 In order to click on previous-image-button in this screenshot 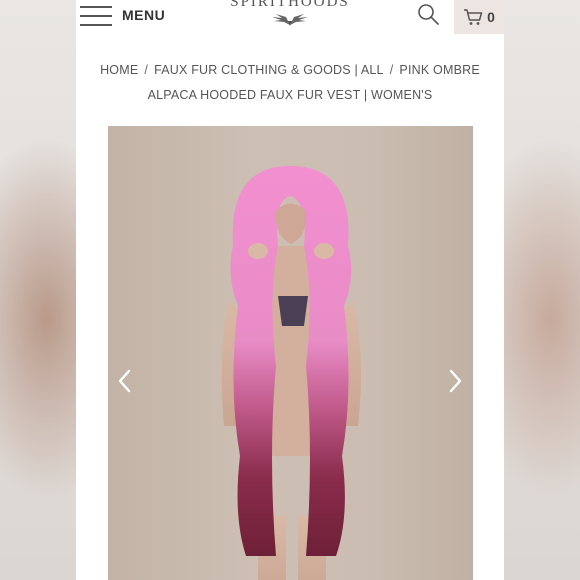, I will do `click(125, 381)`.